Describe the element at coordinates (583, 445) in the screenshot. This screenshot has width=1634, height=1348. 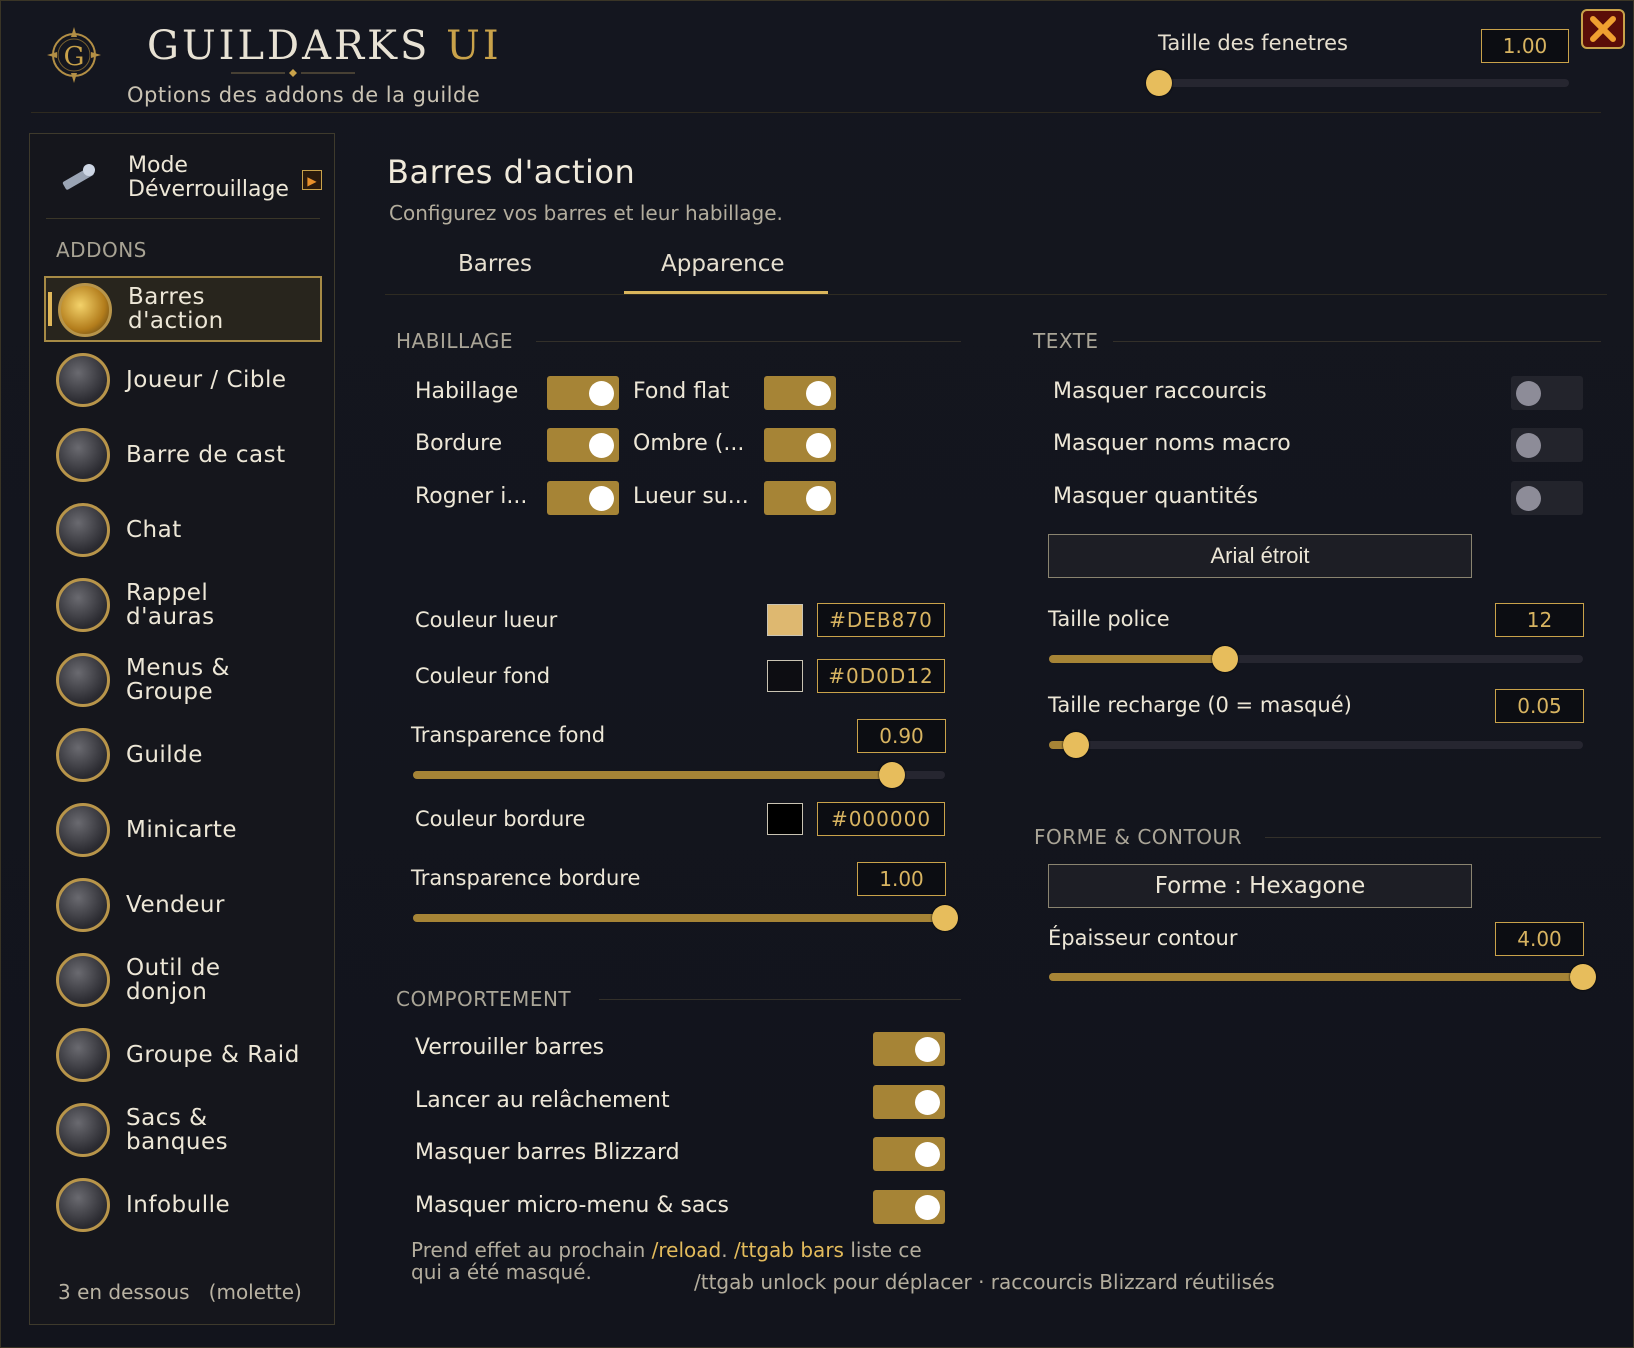
I see `toggle-bordure` at that location.